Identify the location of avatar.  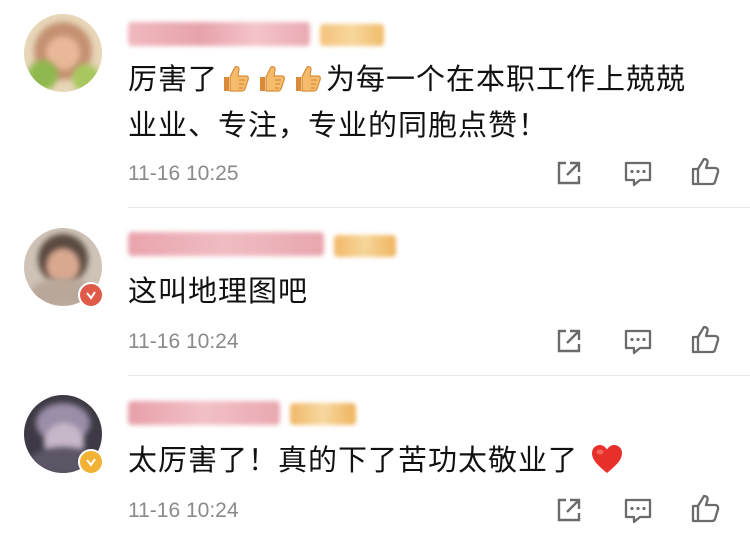
(63, 53).